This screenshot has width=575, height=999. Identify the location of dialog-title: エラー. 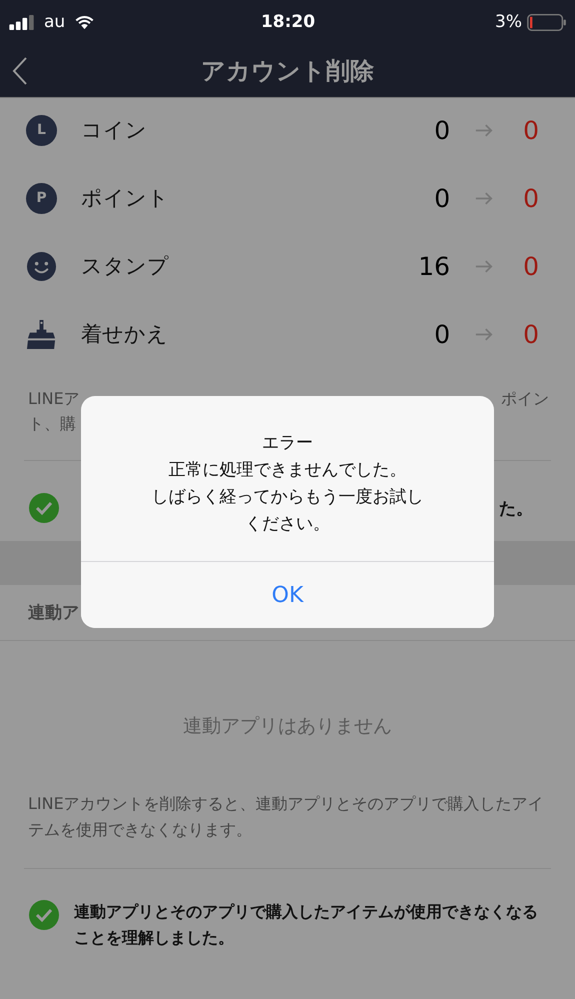
(287, 443).